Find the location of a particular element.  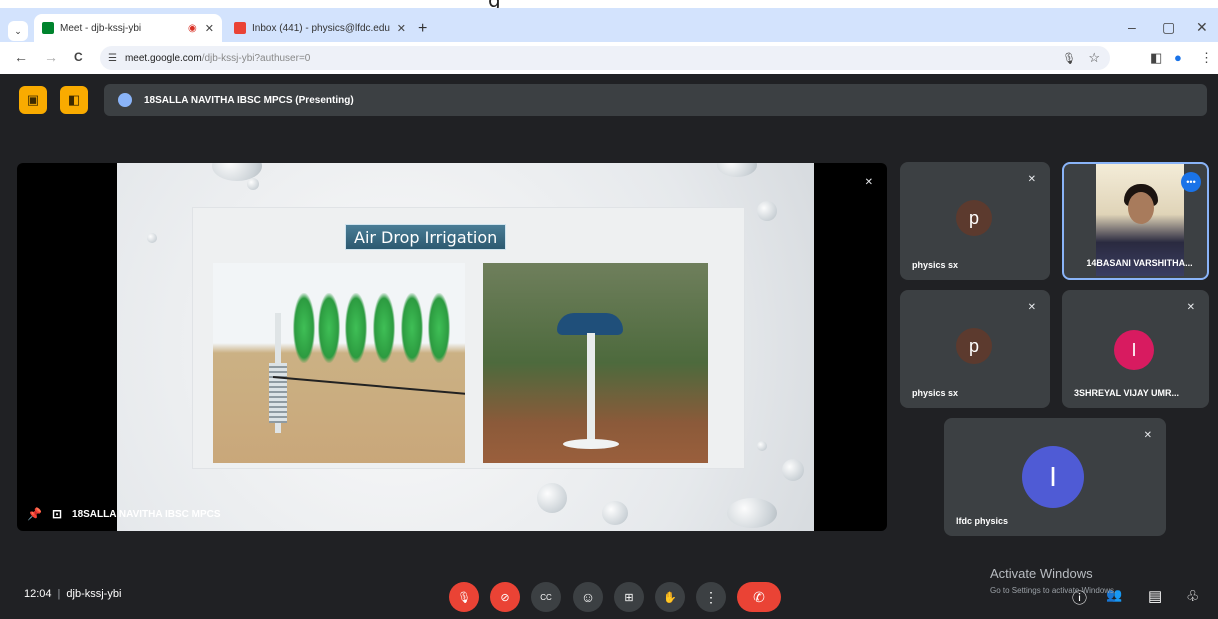

meet-favicon-icon is located at coordinates (48, 28).